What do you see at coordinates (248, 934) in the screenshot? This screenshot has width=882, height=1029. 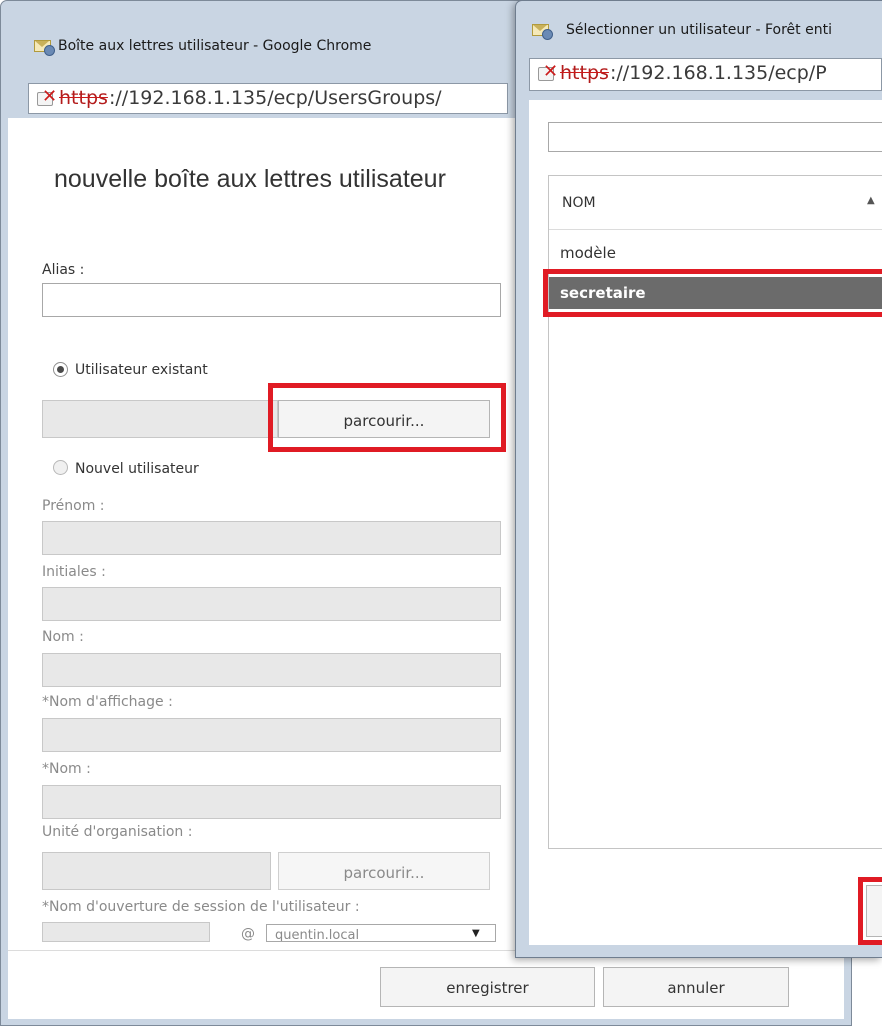 I see `at-sign: @` at bounding box center [248, 934].